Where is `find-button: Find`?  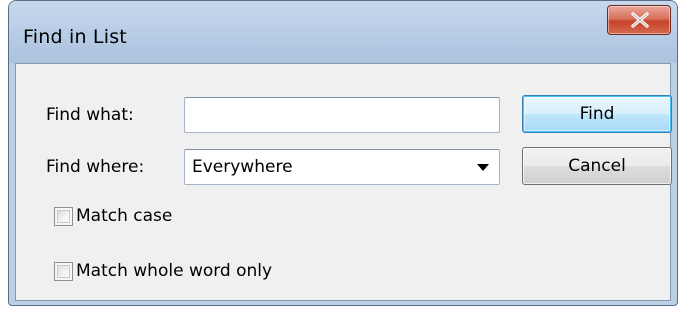
find-button: Find is located at coordinates (597, 114).